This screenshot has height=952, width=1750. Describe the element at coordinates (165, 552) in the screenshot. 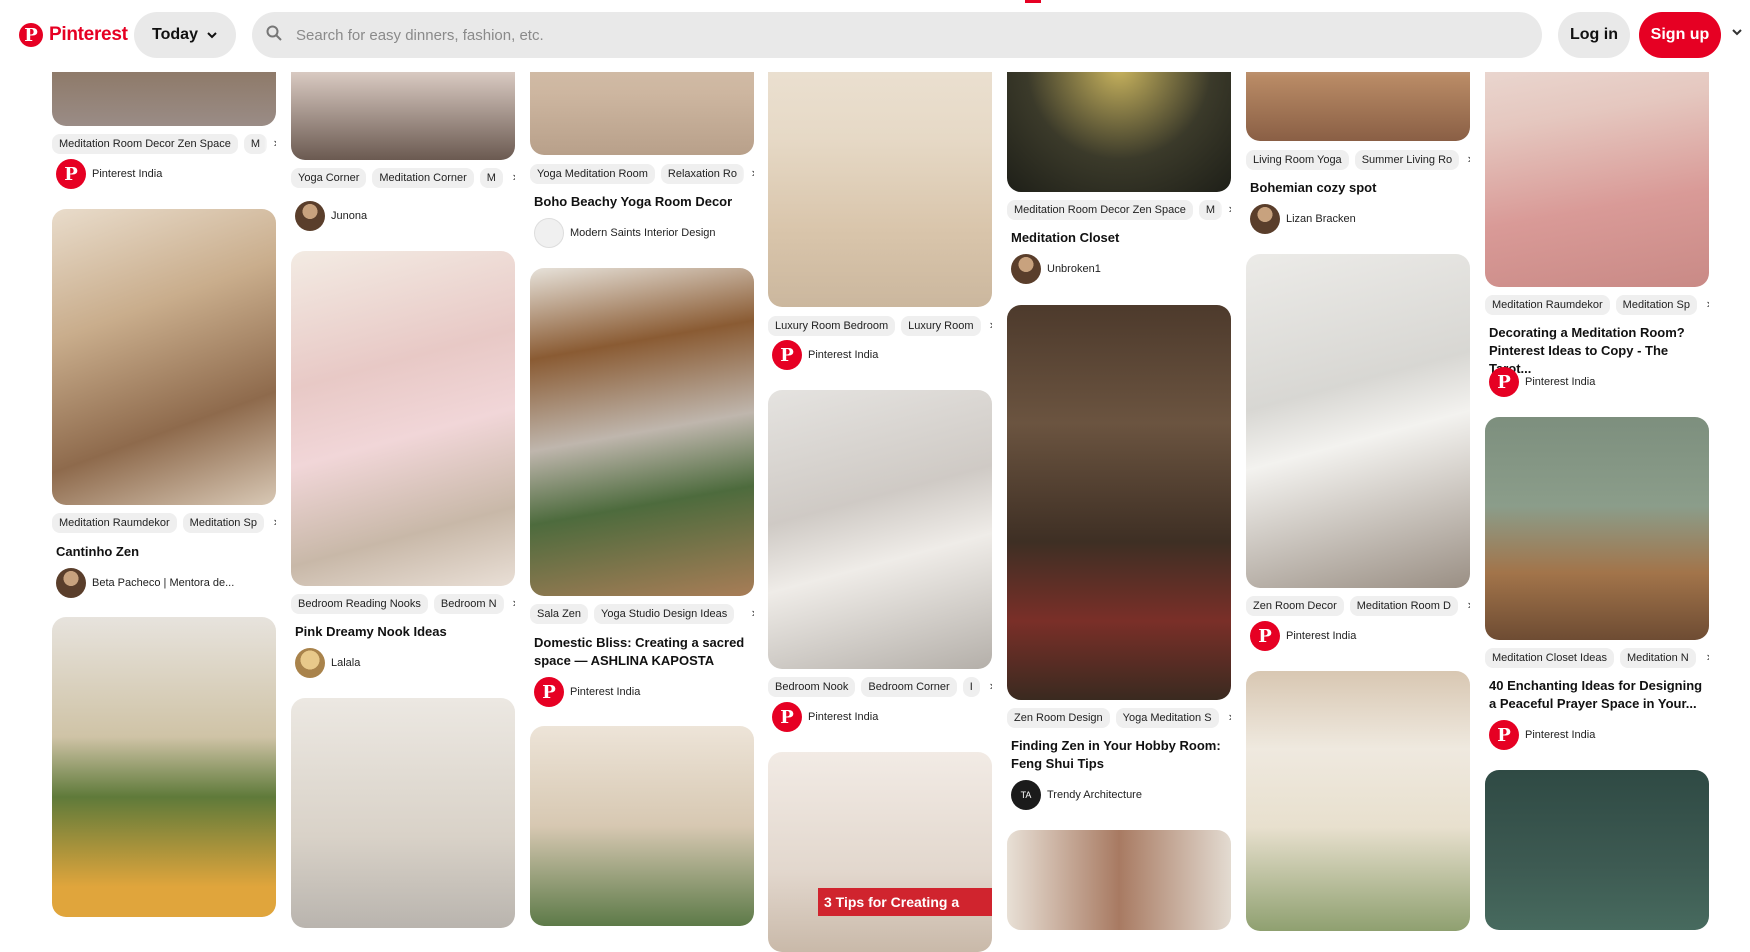

I see `pin-title: Cantinho Zen` at that location.